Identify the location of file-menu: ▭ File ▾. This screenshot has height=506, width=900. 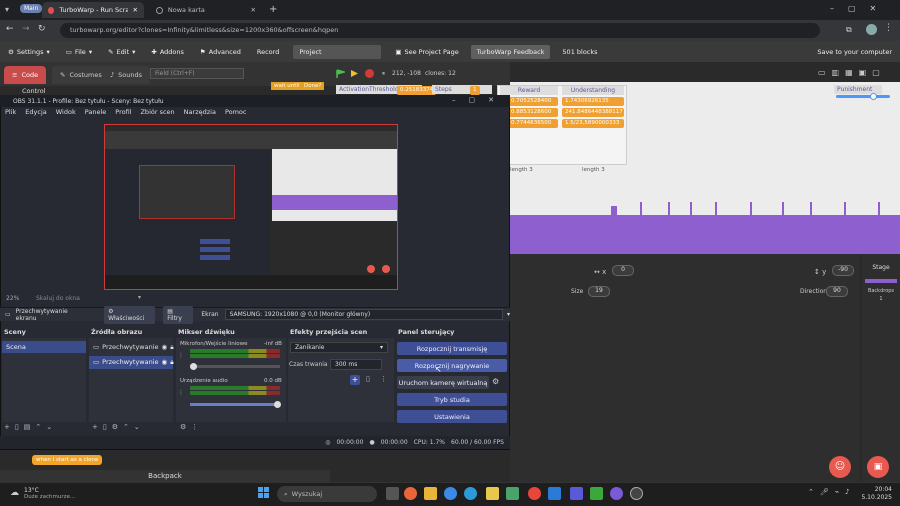
(79, 52).